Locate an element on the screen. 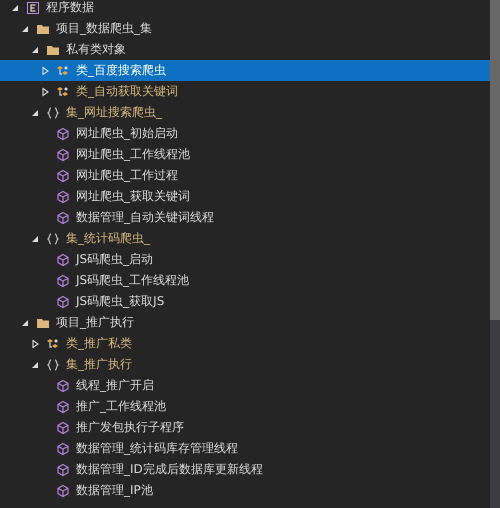  item-label: 类_自动获取关键词 is located at coordinates (127, 91).